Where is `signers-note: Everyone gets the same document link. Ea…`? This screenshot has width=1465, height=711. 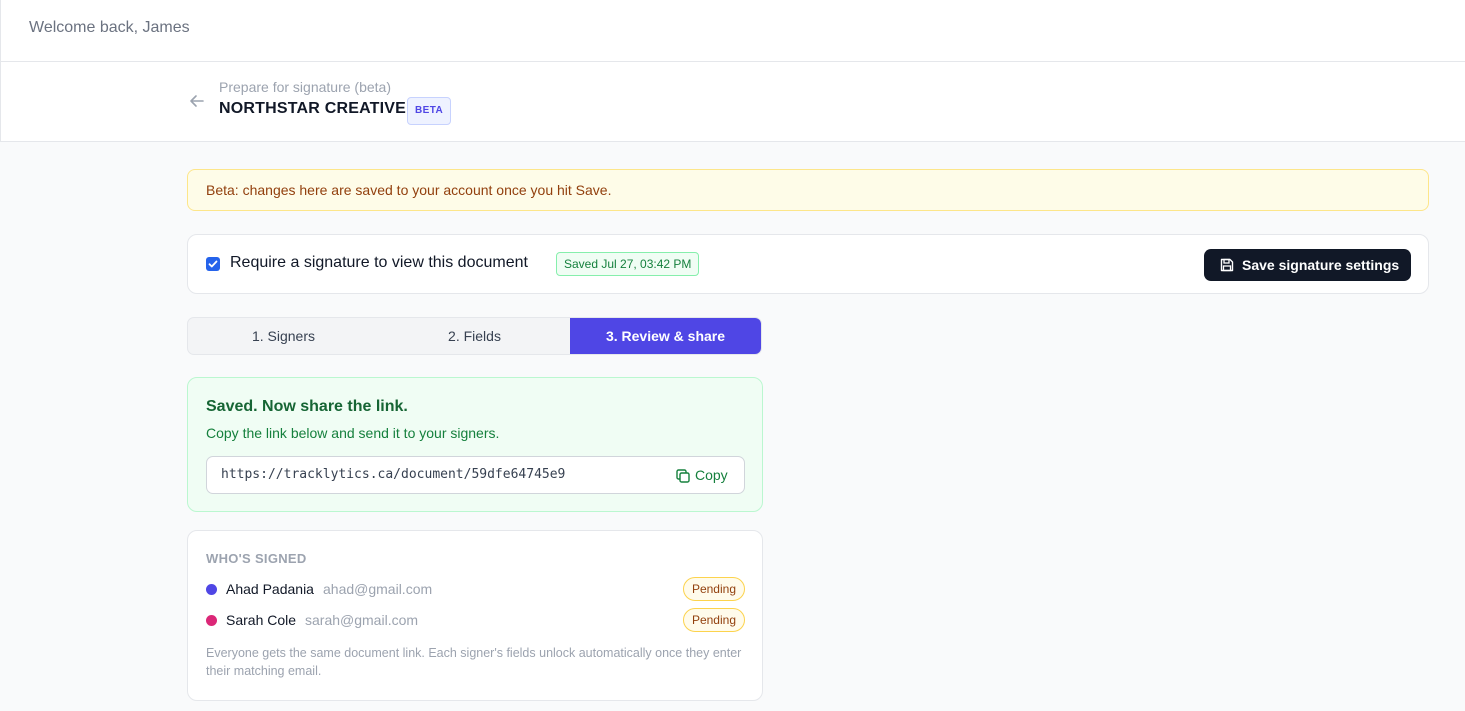 signers-note: Everyone gets the same document link. Ea… is located at coordinates (474, 662).